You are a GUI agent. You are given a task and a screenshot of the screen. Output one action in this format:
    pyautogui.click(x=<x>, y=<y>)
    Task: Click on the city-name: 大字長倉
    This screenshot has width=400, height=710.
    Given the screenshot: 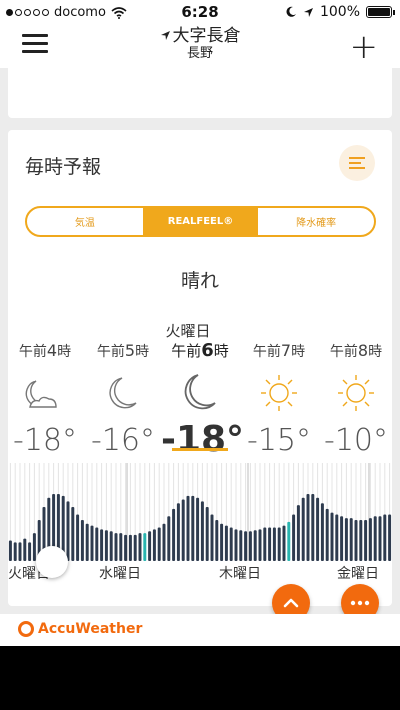 What is the action you would take?
    pyautogui.click(x=206, y=36)
    